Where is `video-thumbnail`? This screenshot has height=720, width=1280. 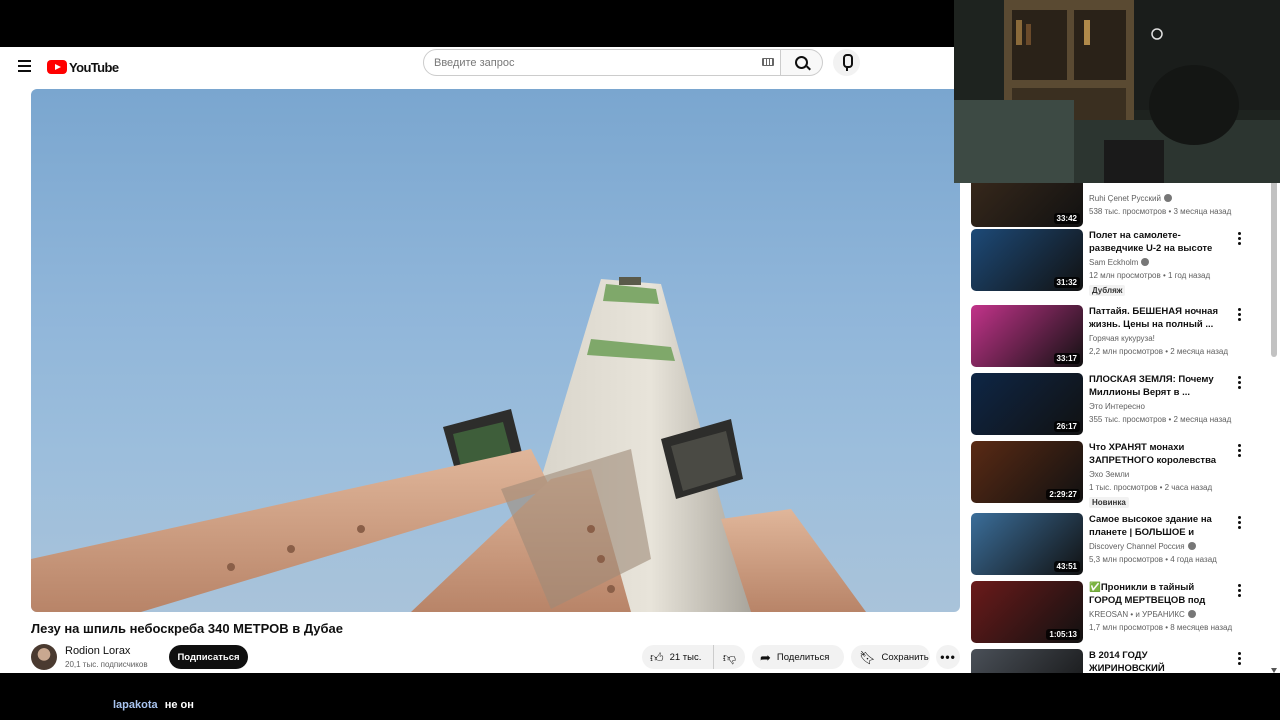
video-thumbnail is located at coordinates (1027, 661).